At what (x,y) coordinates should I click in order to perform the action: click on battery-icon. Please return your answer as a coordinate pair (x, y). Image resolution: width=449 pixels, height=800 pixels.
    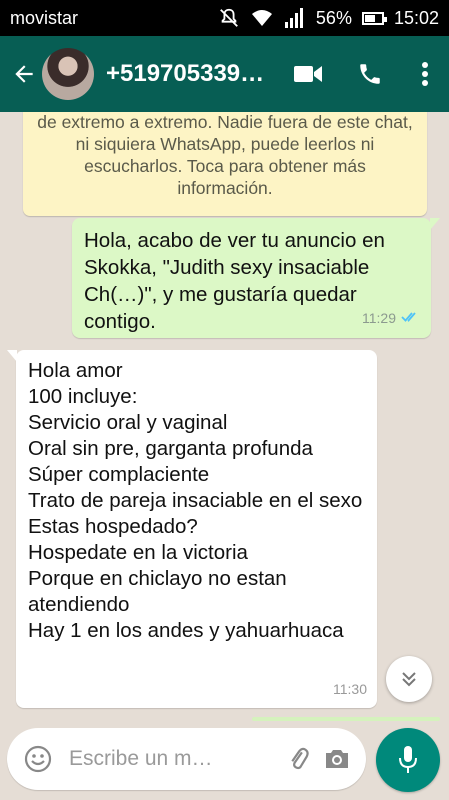
    Looking at the image, I should click on (374, 18).